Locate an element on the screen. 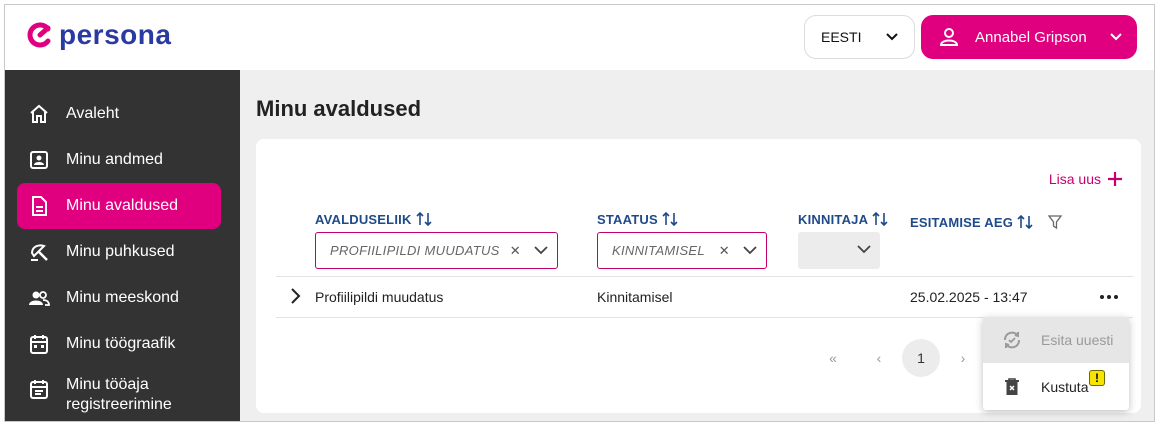 The height and width of the screenshot is (425, 1159). next-page-button: › is located at coordinates (963, 358).